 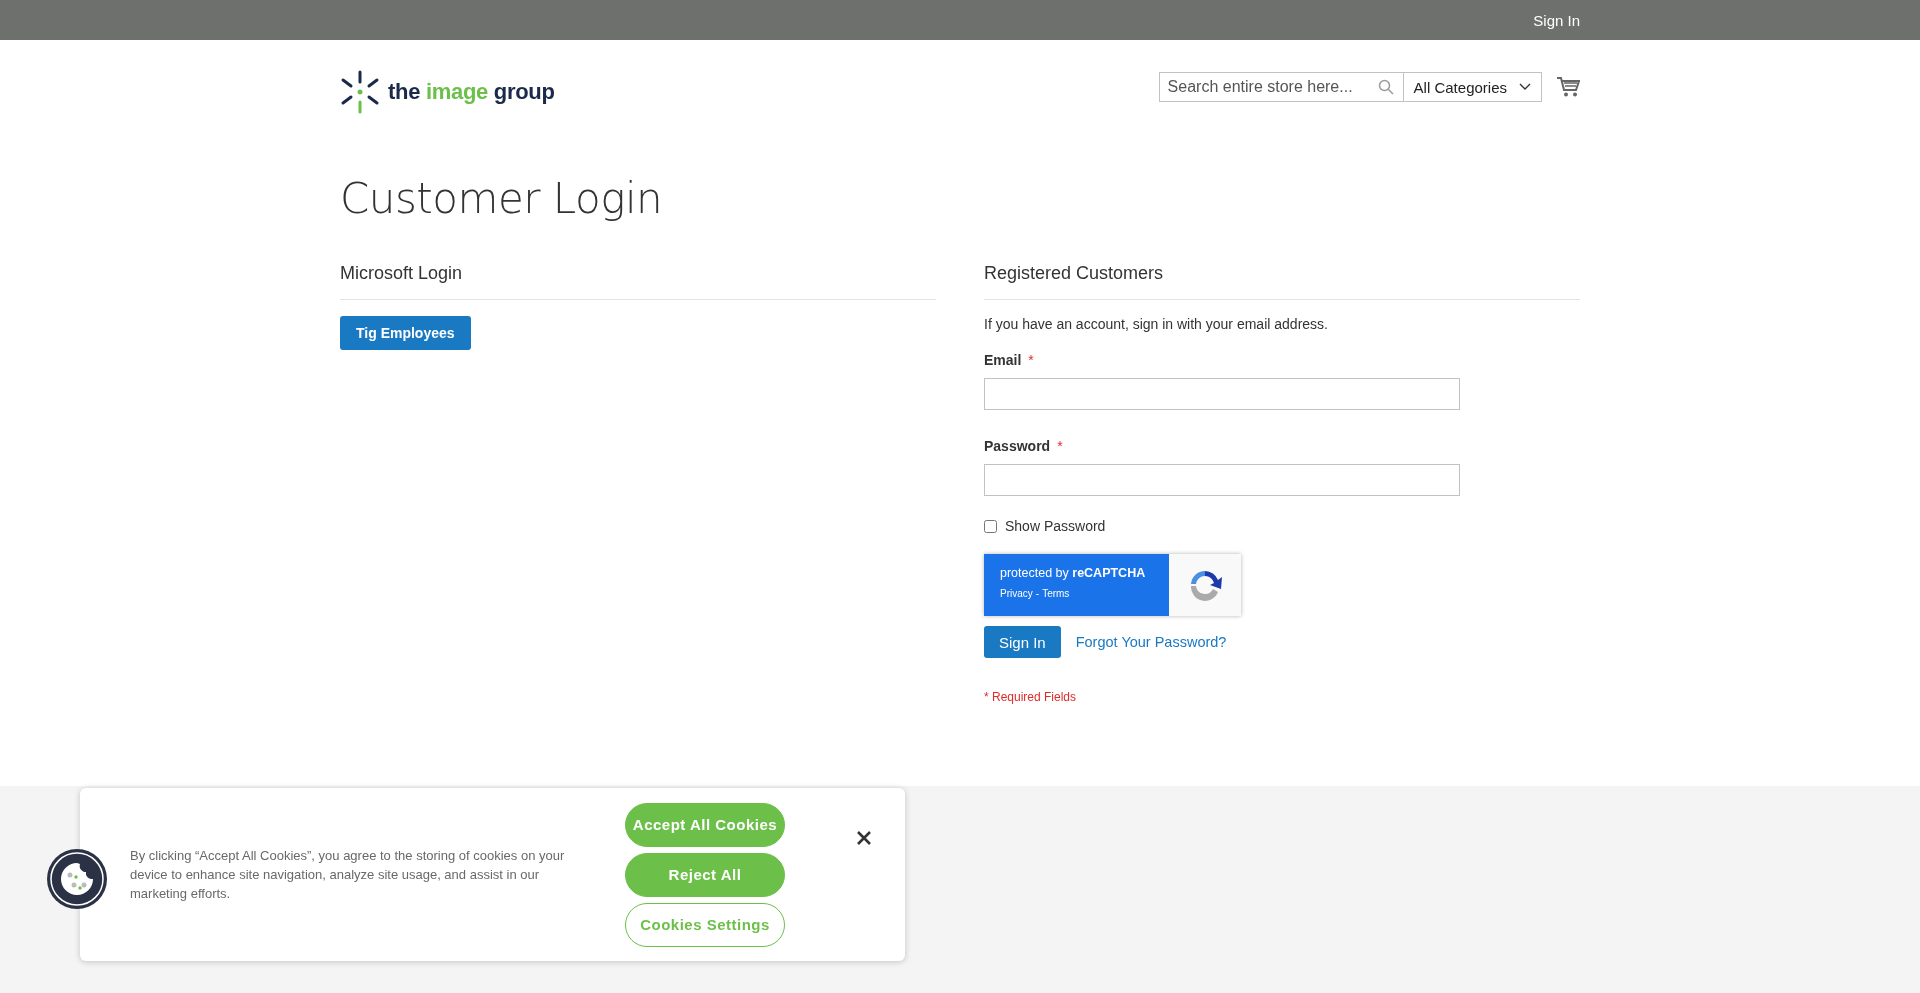 I want to click on logo: the image group, so click(x=447, y=92).